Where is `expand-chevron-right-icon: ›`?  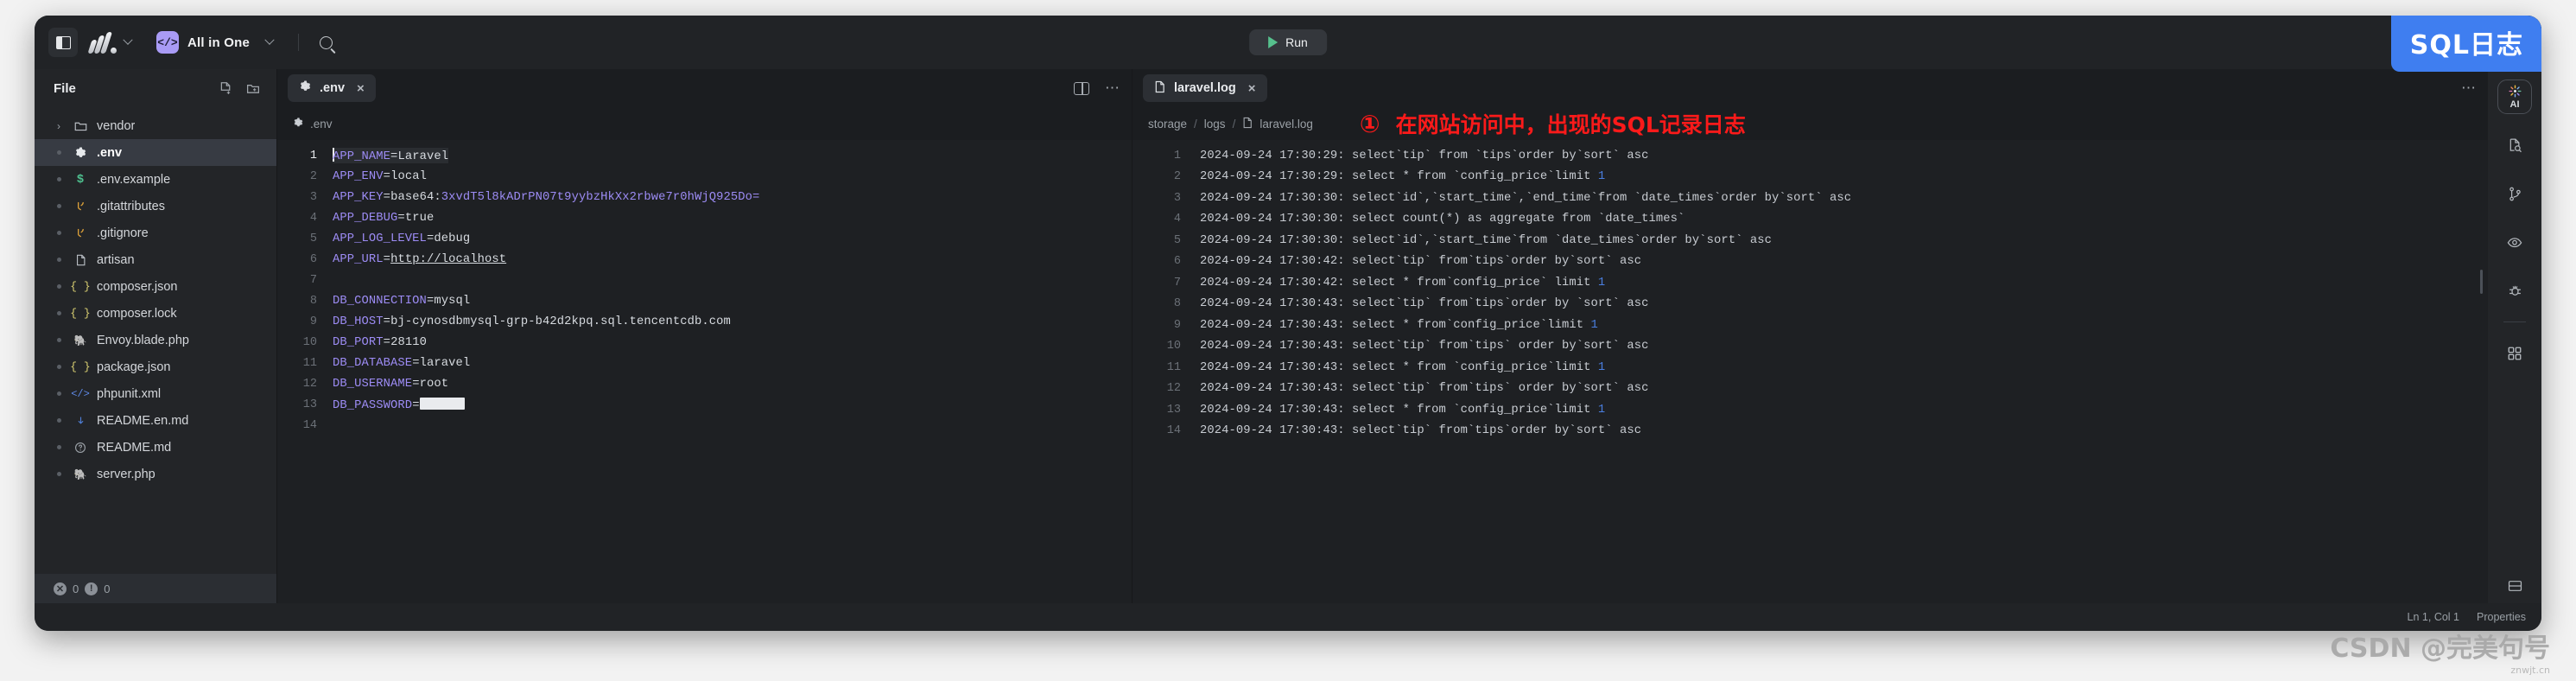
expand-chevron-right-icon: › is located at coordinates (59, 126).